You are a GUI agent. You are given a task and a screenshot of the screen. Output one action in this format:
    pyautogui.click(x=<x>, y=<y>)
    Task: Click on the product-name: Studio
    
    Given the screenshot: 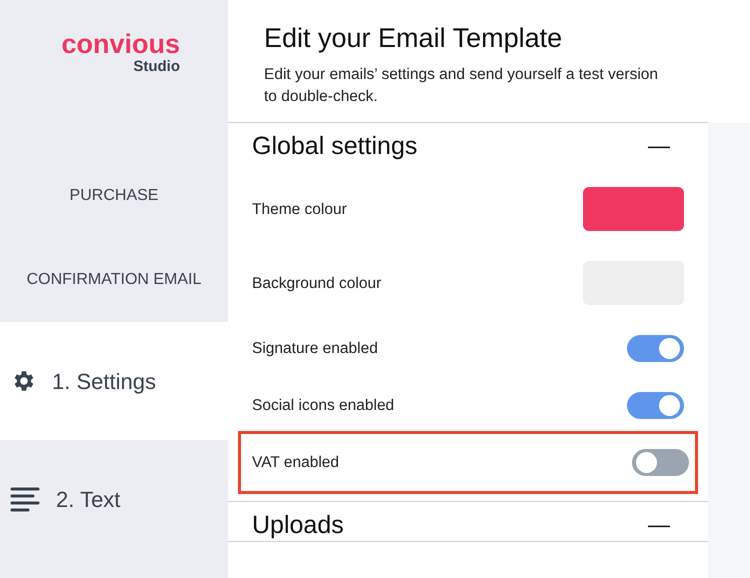 What is the action you would take?
    pyautogui.click(x=156, y=67)
    